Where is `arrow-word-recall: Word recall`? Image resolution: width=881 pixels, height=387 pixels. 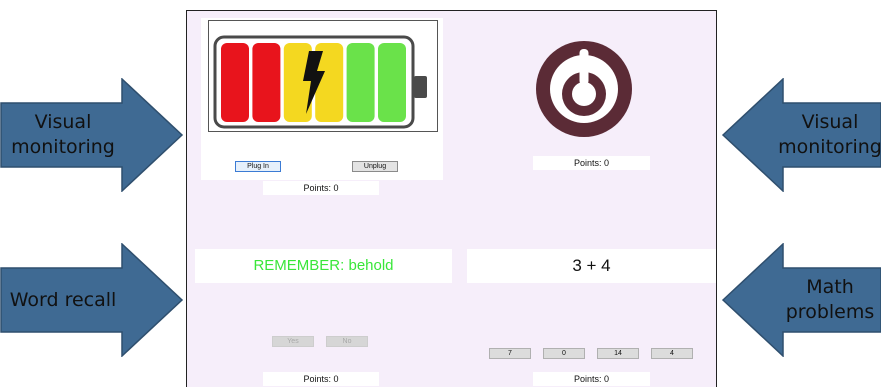 arrow-word-recall: Word recall is located at coordinates (92, 300).